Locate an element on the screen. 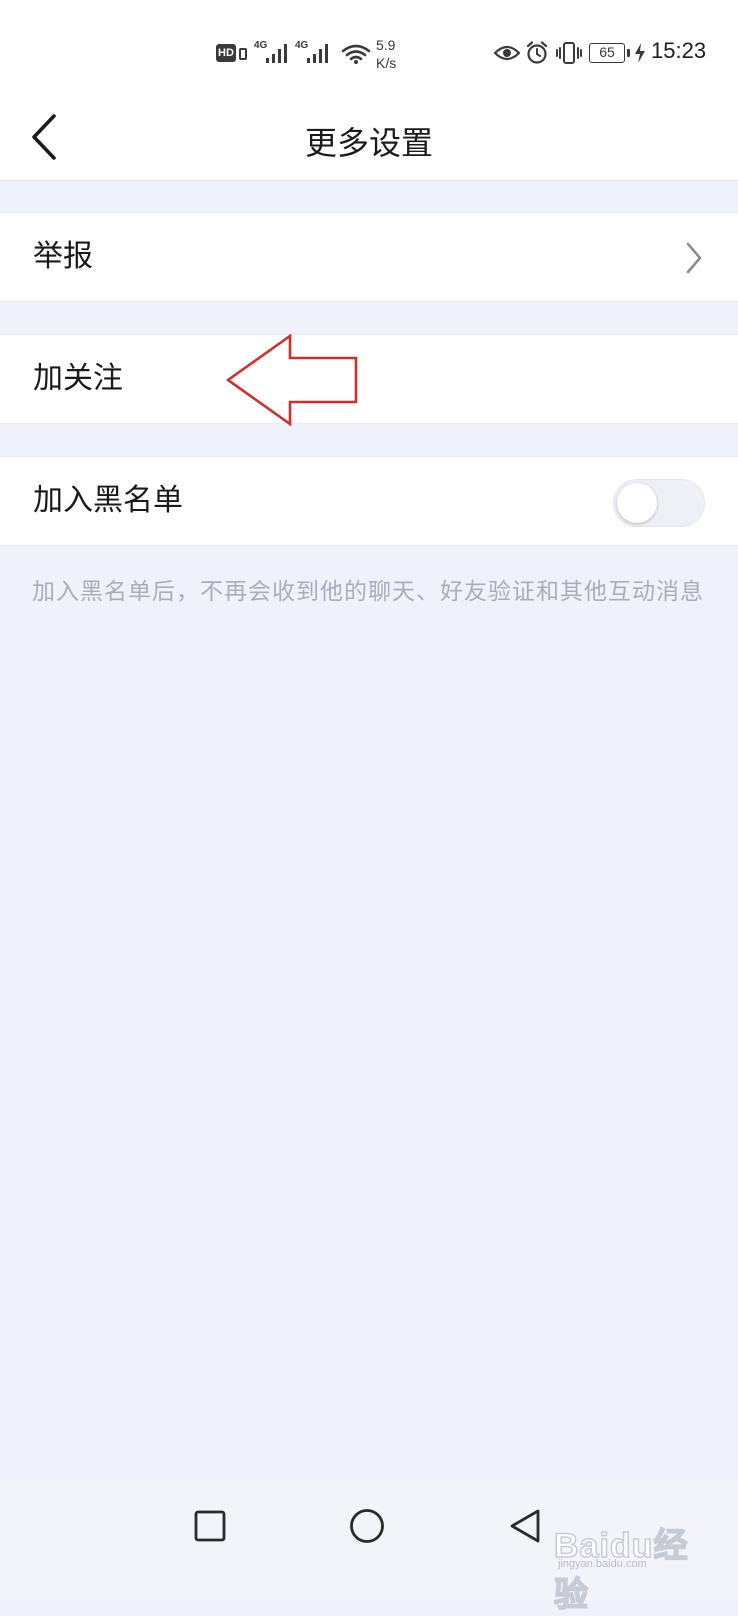 This screenshot has height=1616, width=738. vibrate-icon is located at coordinates (569, 53).